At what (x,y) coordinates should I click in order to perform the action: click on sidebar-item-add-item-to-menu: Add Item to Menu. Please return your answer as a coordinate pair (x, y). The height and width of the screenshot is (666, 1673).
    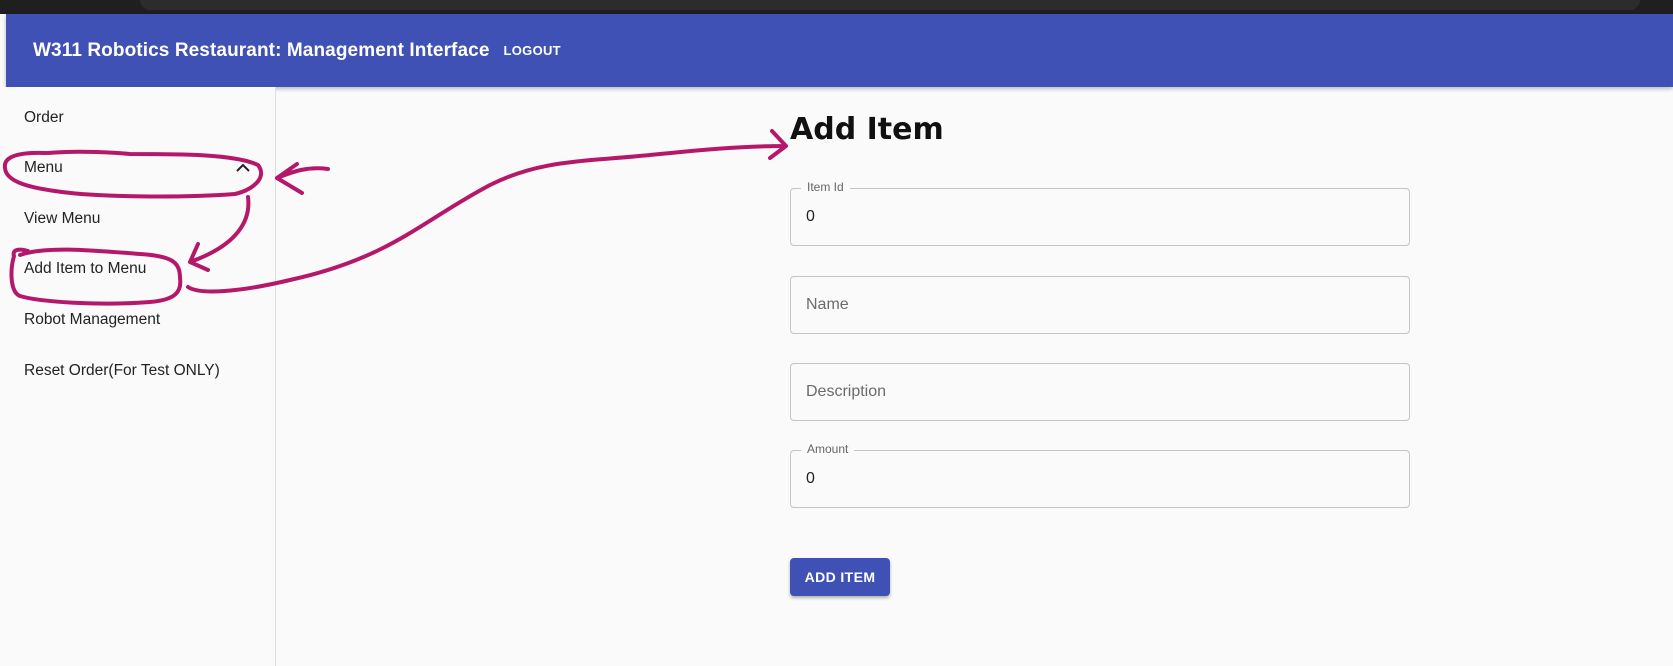
    Looking at the image, I should click on (137, 269).